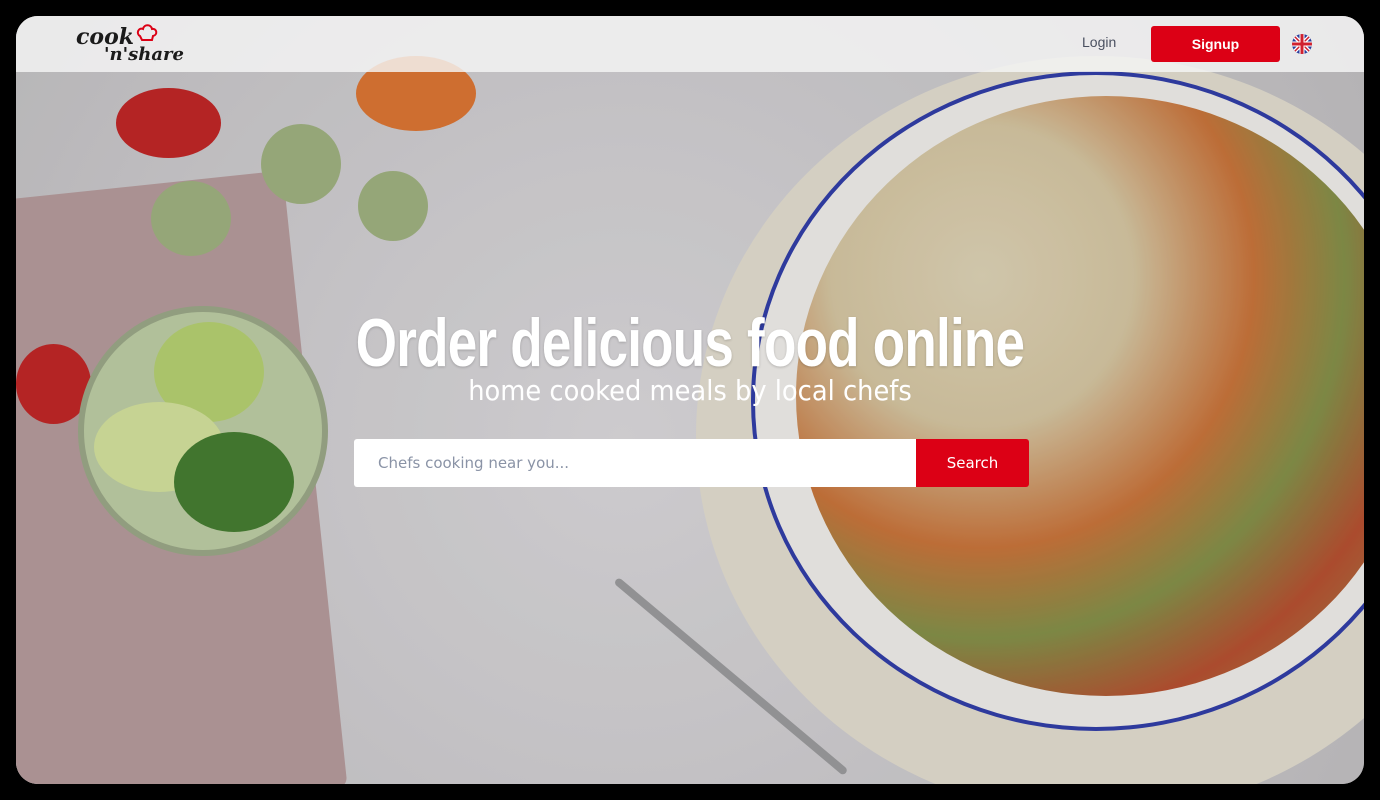 Image resolution: width=1380 pixels, height=800 pixels. What do you see at coordinates (690, 44) in the screenshot?
I see `top-nav: cook 'n'share Login Signup` at bounding box center [690, 44].